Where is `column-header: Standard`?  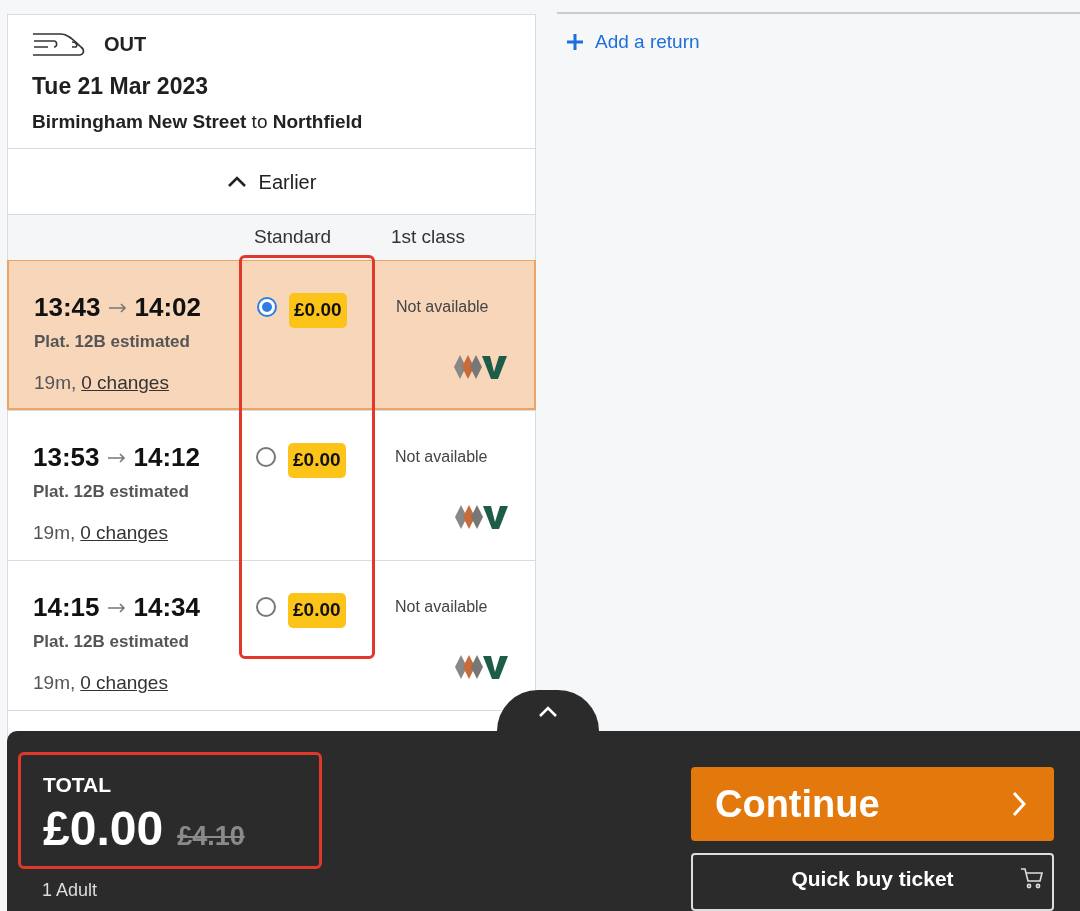
column-header: Standard is located at coordinates (293, 237).